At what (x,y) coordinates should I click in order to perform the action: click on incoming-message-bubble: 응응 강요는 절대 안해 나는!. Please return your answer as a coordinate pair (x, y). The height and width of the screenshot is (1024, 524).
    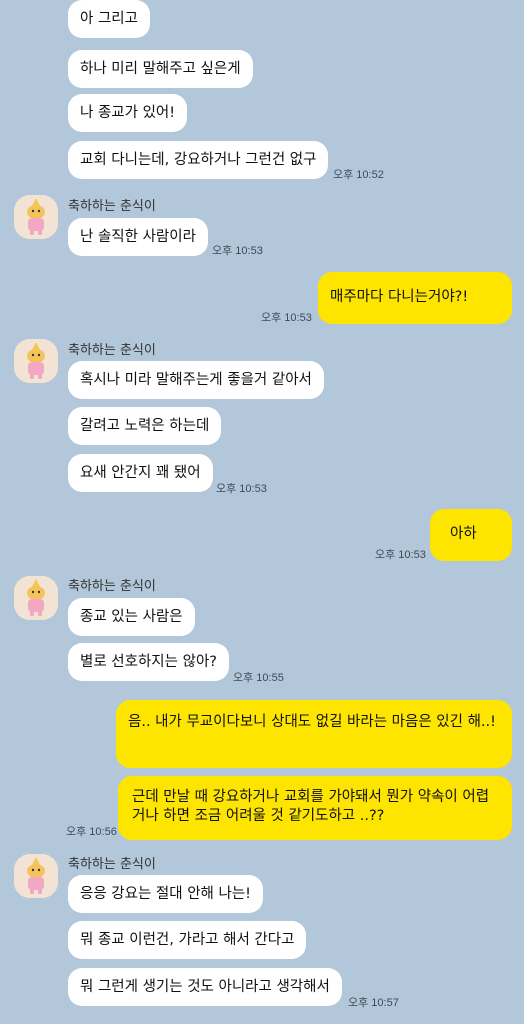
    Looking at the image, I should click on (165, 894).